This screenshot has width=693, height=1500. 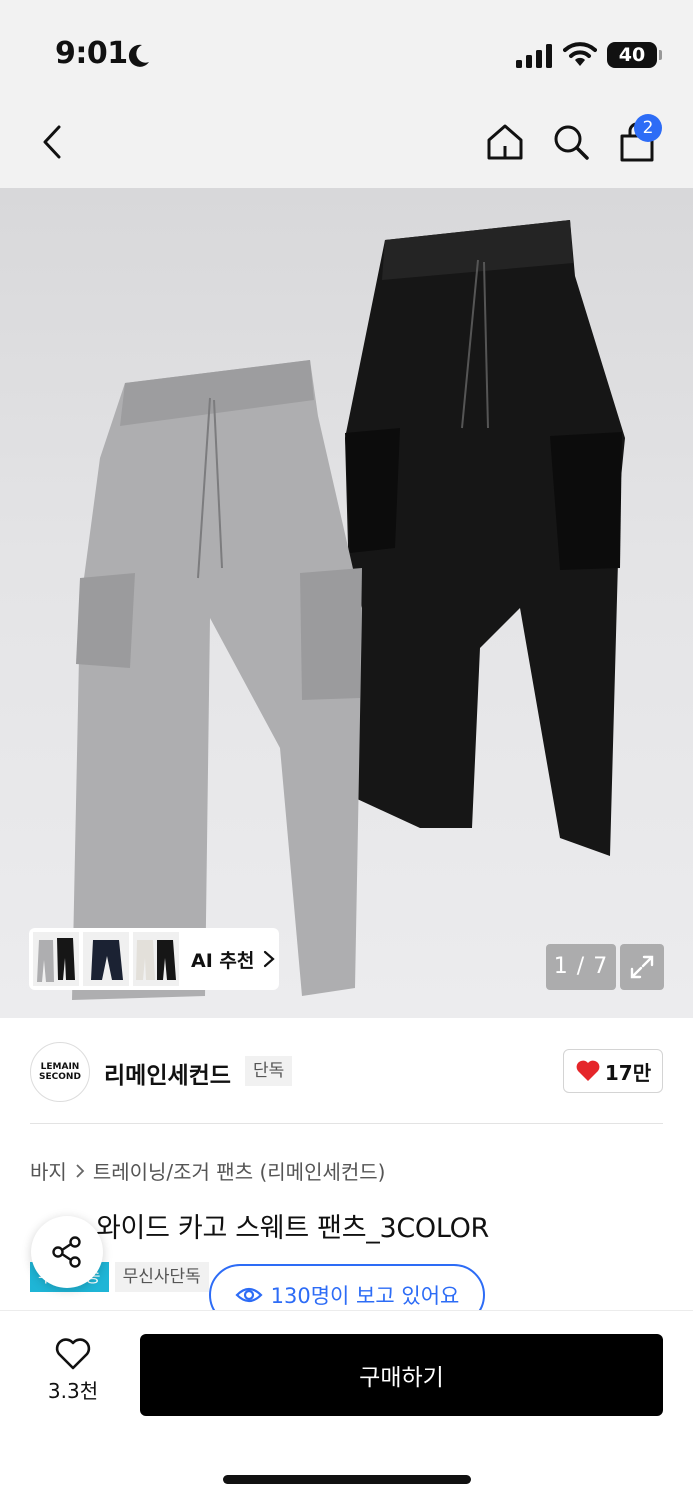 I want to click on live-viewers-text: 130명이 보고 있어요, so click(x=365, y=1296).